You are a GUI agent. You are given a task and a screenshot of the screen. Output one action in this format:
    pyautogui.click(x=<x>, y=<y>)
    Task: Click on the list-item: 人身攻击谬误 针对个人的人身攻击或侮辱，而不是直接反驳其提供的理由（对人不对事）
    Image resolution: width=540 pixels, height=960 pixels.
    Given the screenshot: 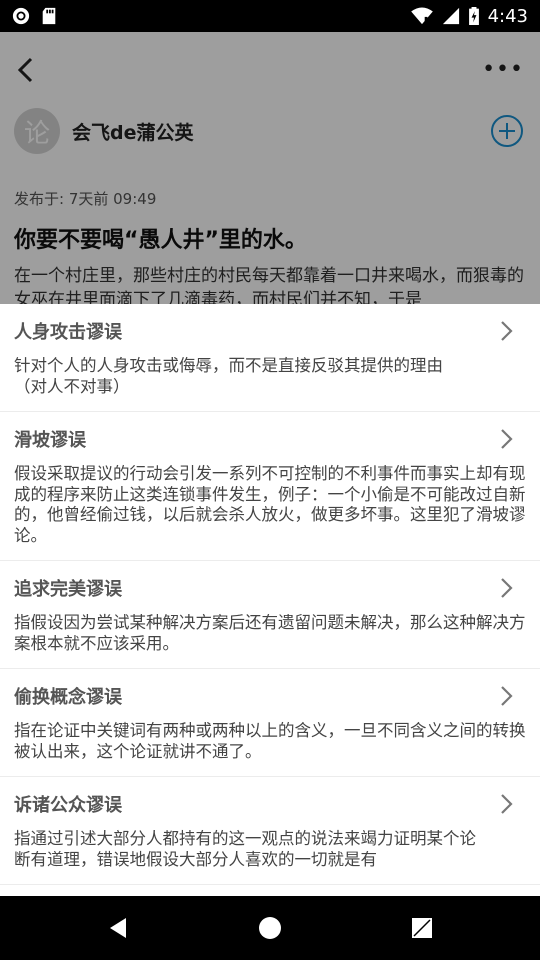 What is the action you would take?
    pyautogui.click(x=270, y=358)
    